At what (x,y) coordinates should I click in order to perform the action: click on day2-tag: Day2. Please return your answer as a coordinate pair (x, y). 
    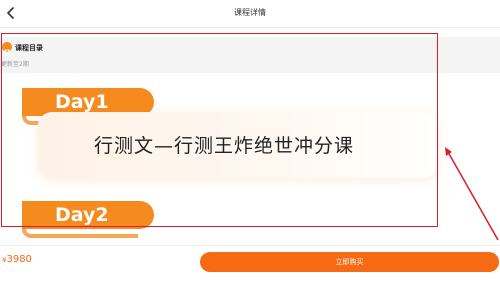
    Looking at the image, I should click on (88, 219).